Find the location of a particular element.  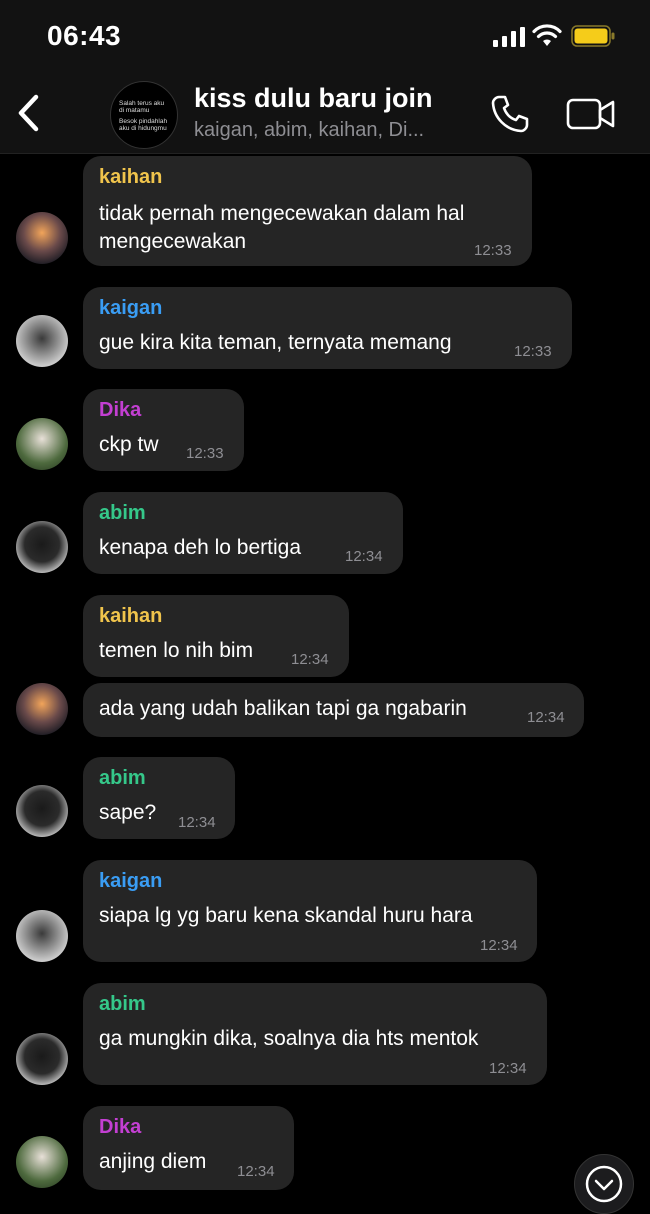

message-text: gue kira kita teman, ternyata memang is located at coordinates (275, 342).